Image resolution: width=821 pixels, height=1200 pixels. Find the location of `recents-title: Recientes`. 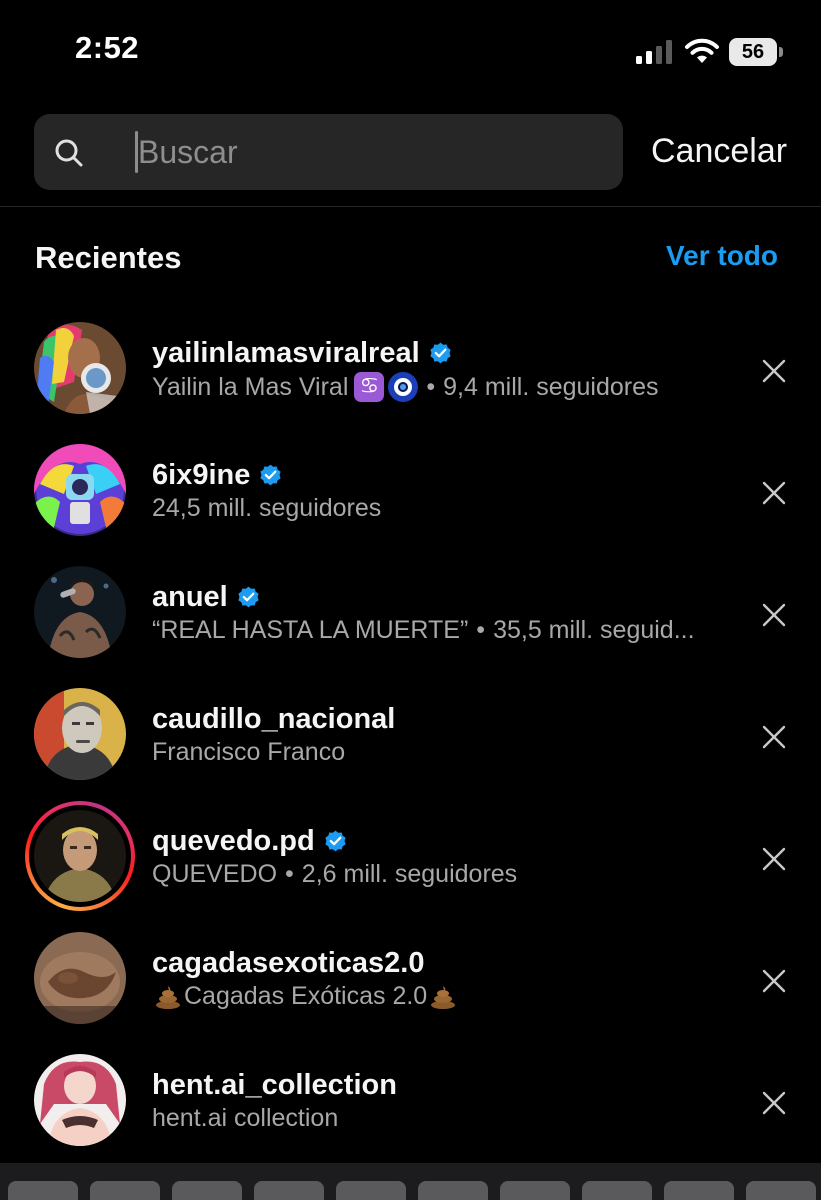

recents-title: Recientes is located at coordinates (108, 257).